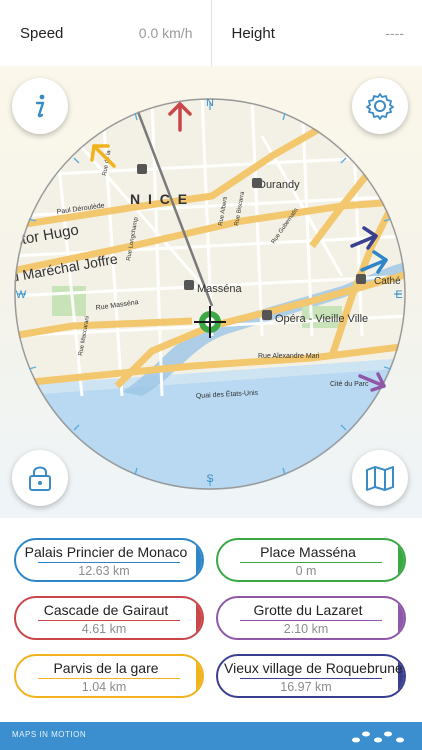  I want to click on lock-icon, so click(40, 478).